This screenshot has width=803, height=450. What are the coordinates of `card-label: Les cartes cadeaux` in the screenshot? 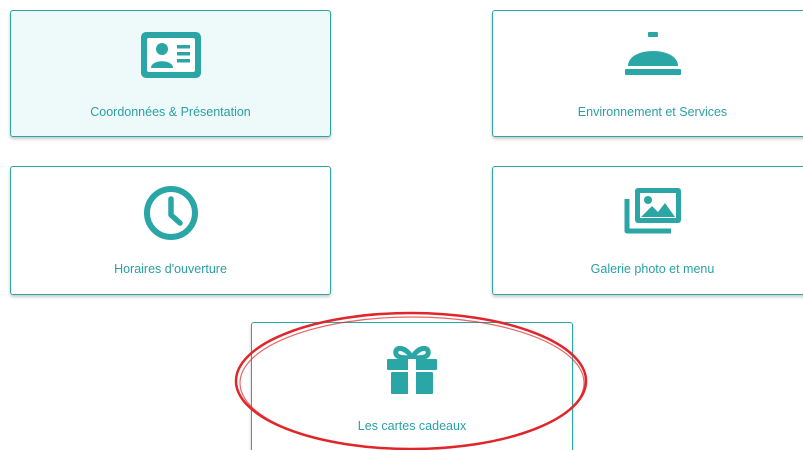 It's located at (412, 426).